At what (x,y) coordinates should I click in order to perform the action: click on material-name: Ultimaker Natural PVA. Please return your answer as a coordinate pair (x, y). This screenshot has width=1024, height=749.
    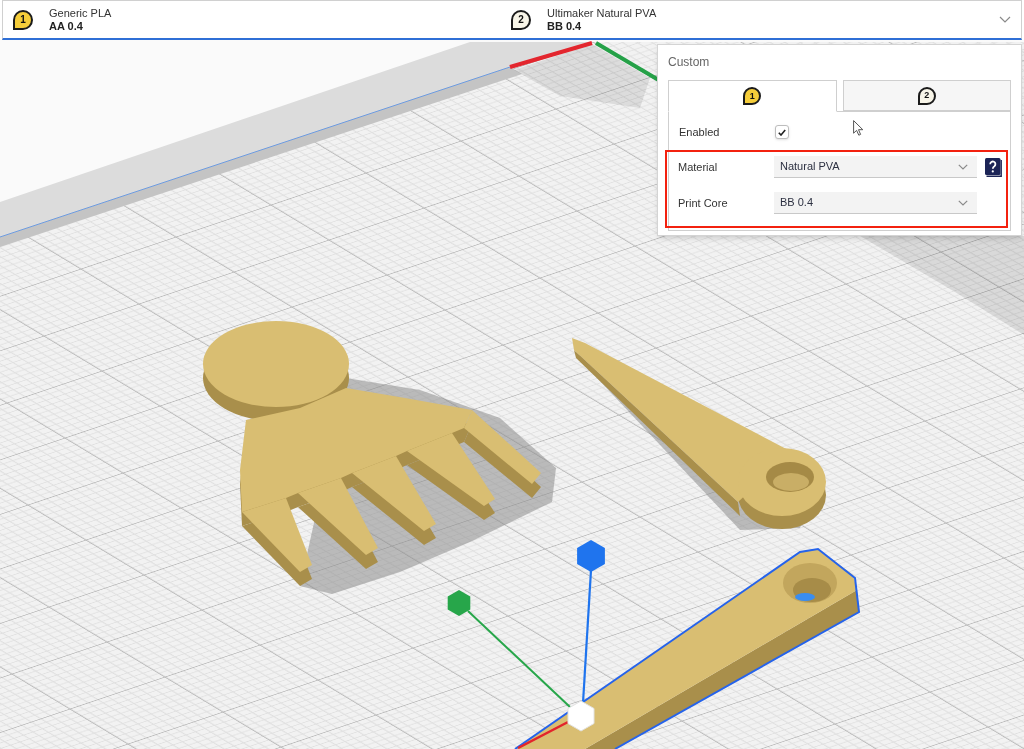
    Looking at the image, I should click on (602, 13).